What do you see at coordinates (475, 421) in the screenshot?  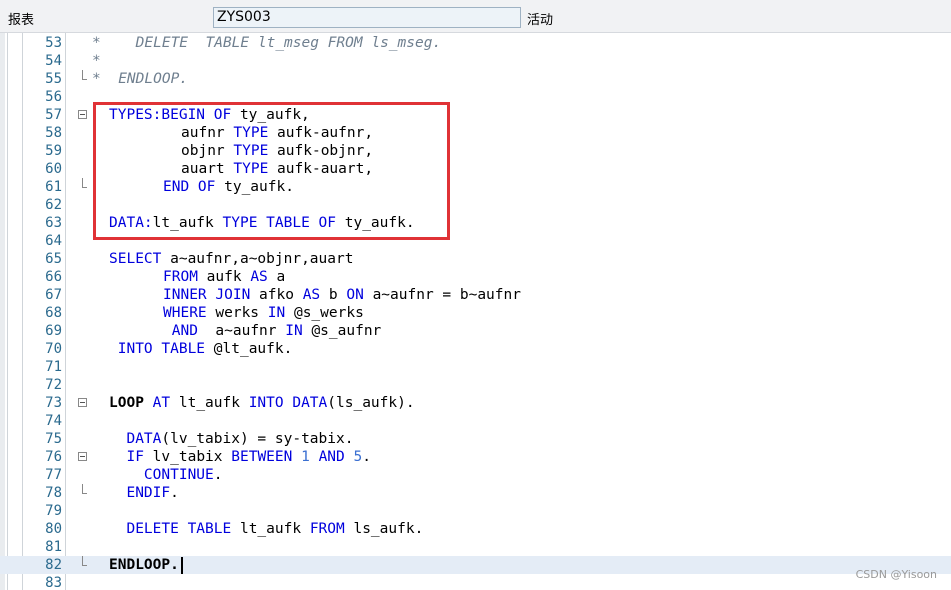 I see `code-line: 74` at bounding box center [475, 421].